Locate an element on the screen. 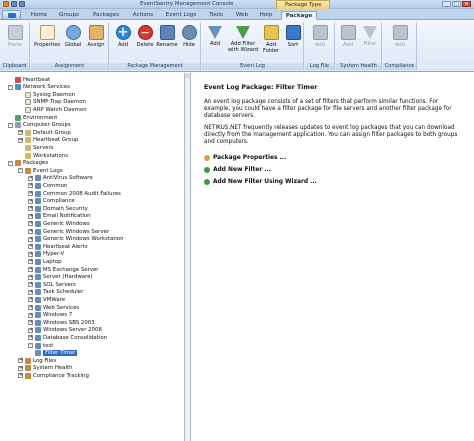 This screenshot has width=474, height=441. tree-node: + VMWare is located at coordinates (46, 299).